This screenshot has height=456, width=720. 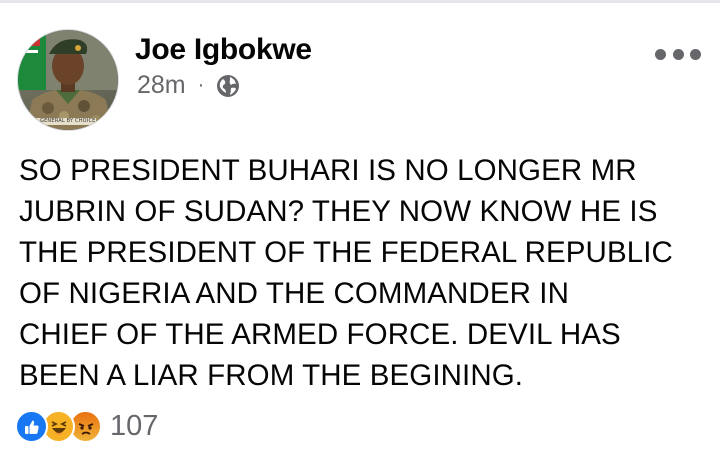 I want to click on avatar-badge-text: GENERAL BY CHOICE, so click(x=68, y=121).